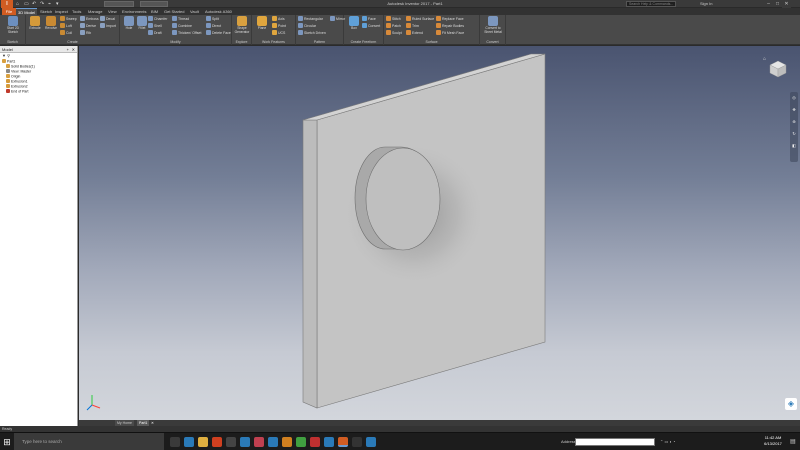 The image size is (800, 450). Describe the element at coordinates (107, 19) in the screenshot. I see `decal-button: Decal` at that location.